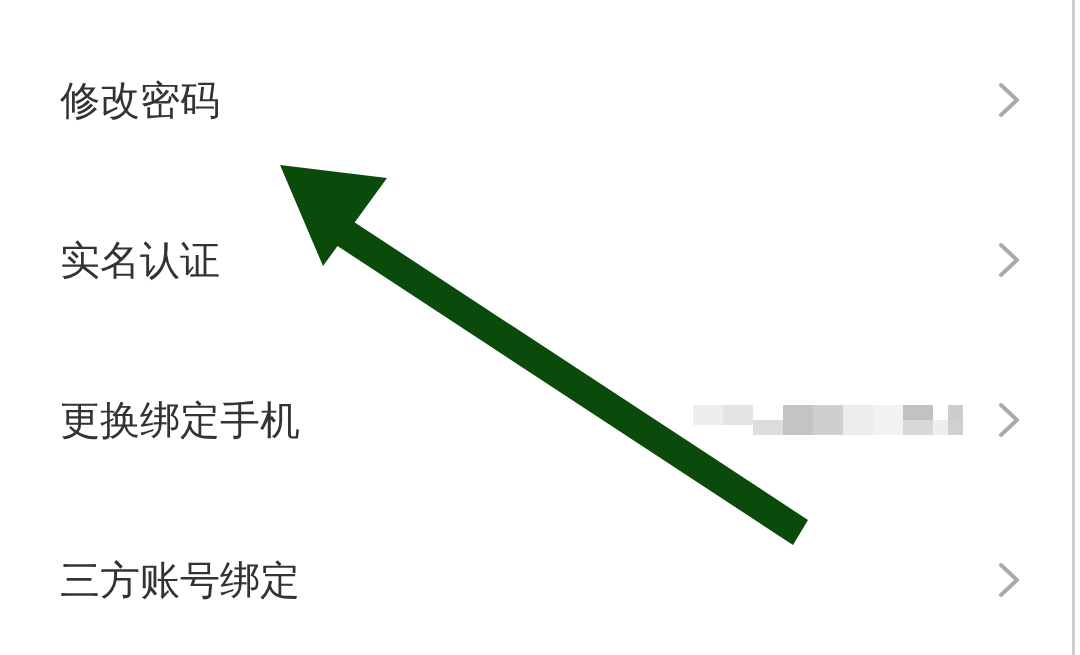 The image size is (1080, 655). I want to click on setting-label: 更换绑定手机, so click(180, 420).